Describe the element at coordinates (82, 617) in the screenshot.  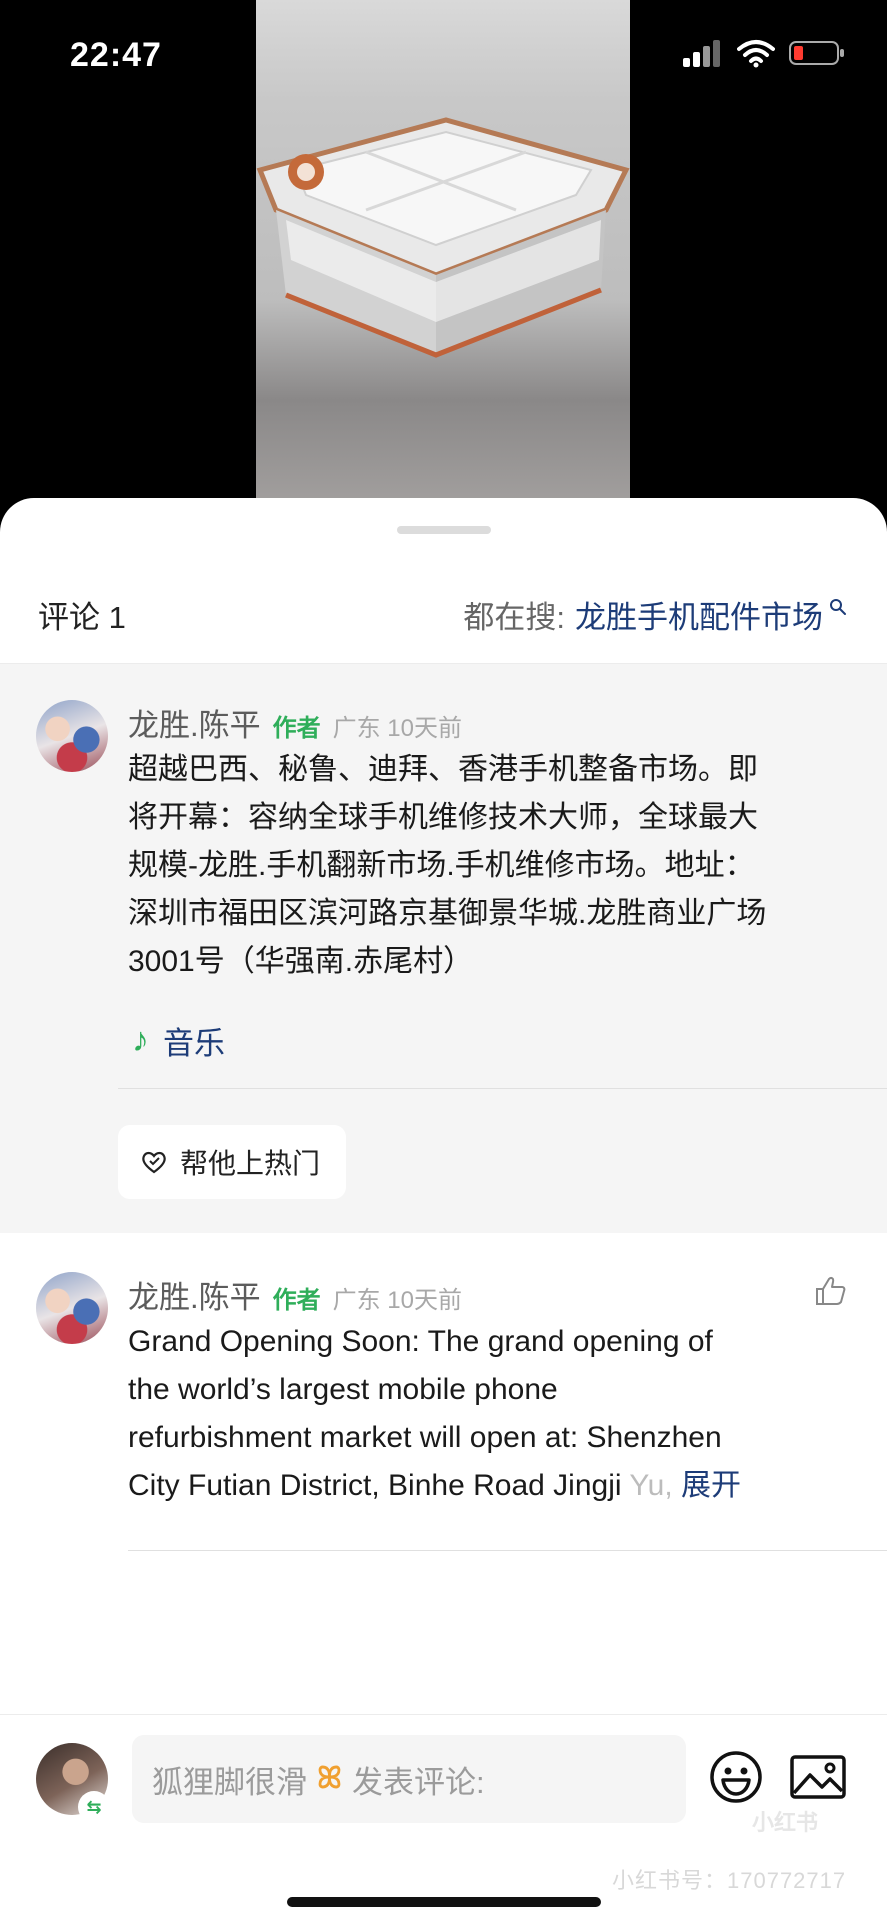
I see `comment-count-title: 评论 1` at that location.